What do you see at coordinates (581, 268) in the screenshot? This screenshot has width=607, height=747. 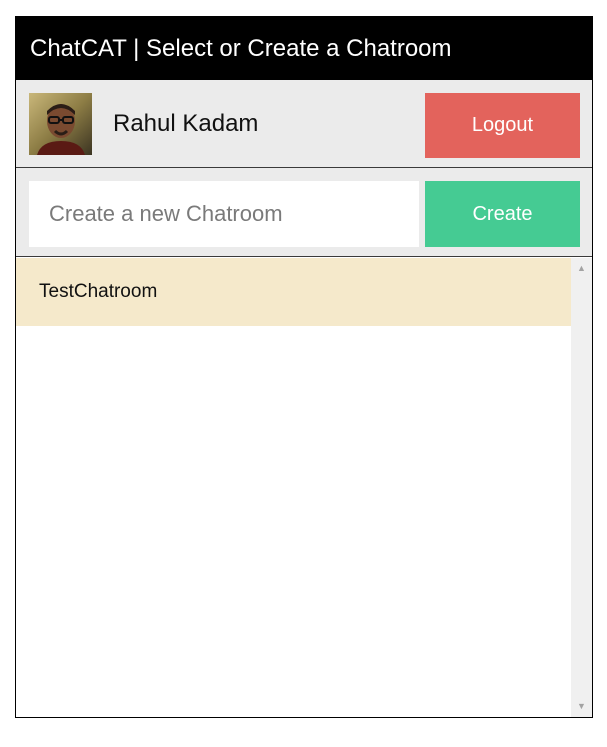 I see `scroll-up-arrow-icon: ▲` at bounding box center [581, 268].